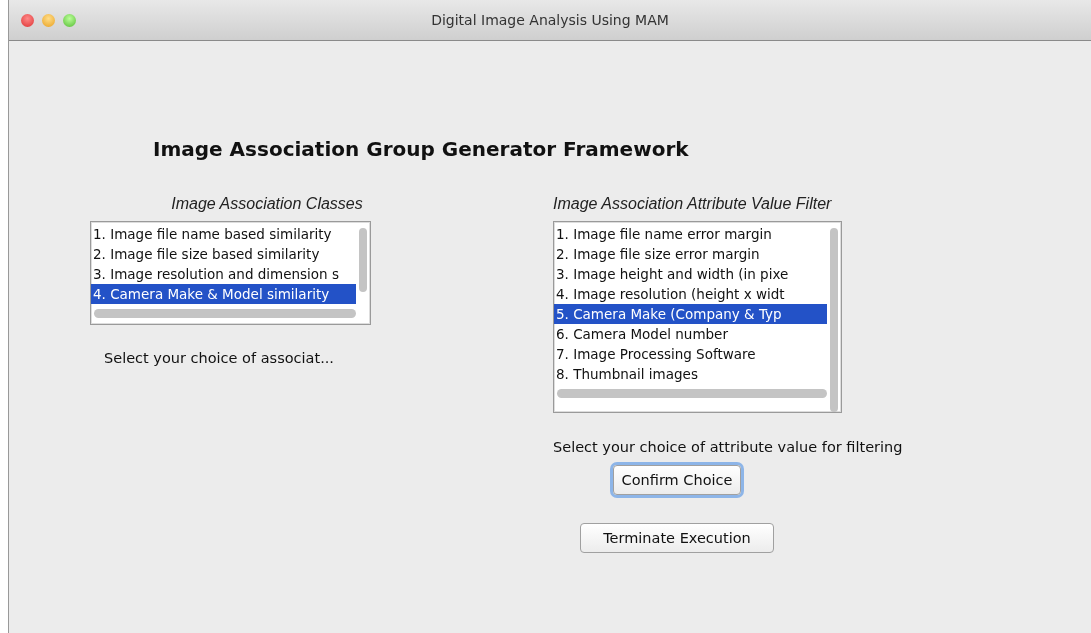  Describe the element at coordinates (690, 334) in the screenshot. I see `list-item: 6. Camera Model number` at that location.